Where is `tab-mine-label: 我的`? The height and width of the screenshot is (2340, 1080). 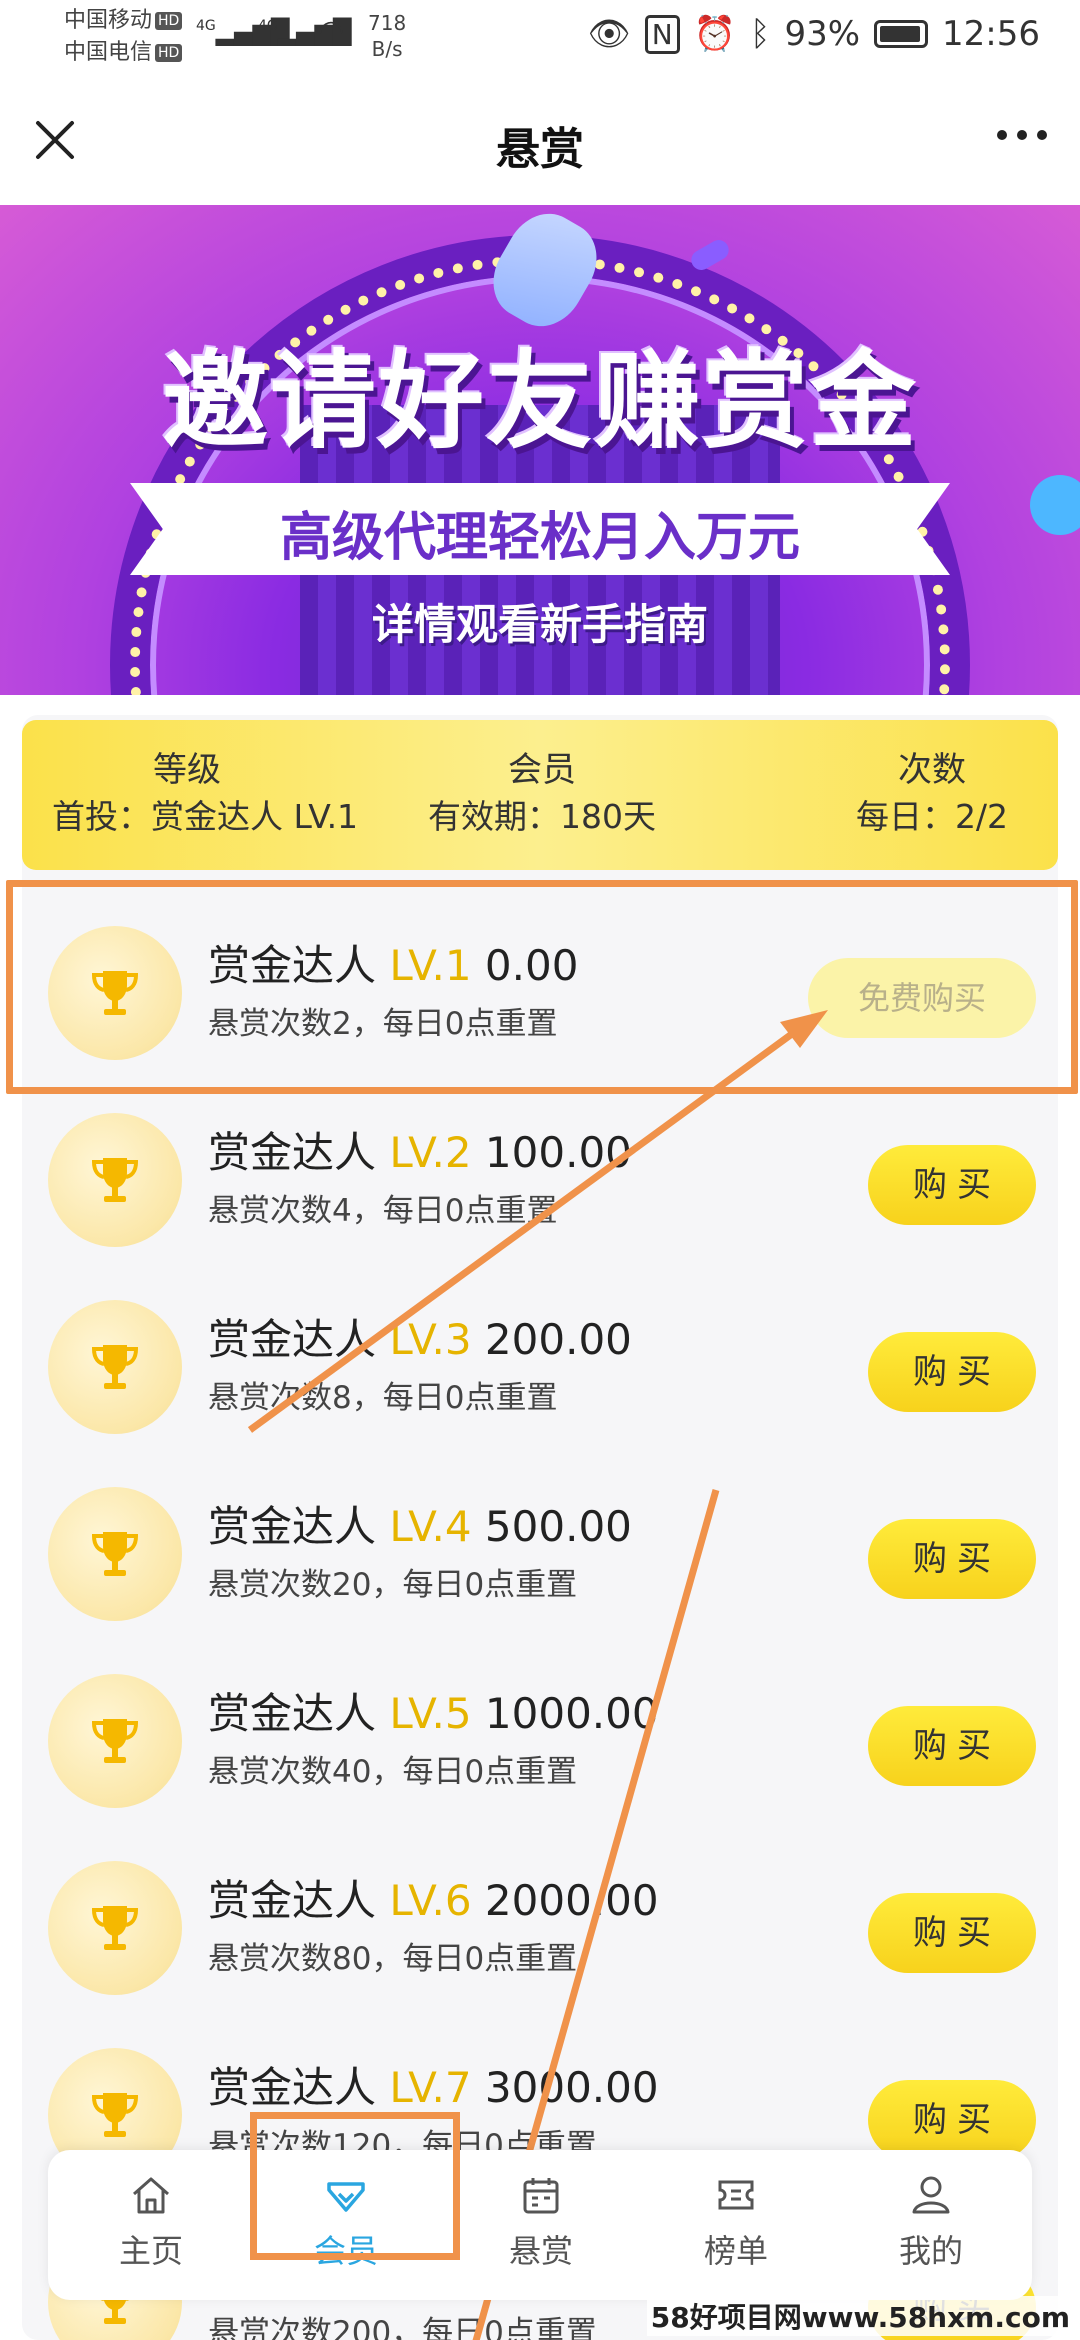 tab-mine-label: 我的 is located at coordinates (930, 2251).